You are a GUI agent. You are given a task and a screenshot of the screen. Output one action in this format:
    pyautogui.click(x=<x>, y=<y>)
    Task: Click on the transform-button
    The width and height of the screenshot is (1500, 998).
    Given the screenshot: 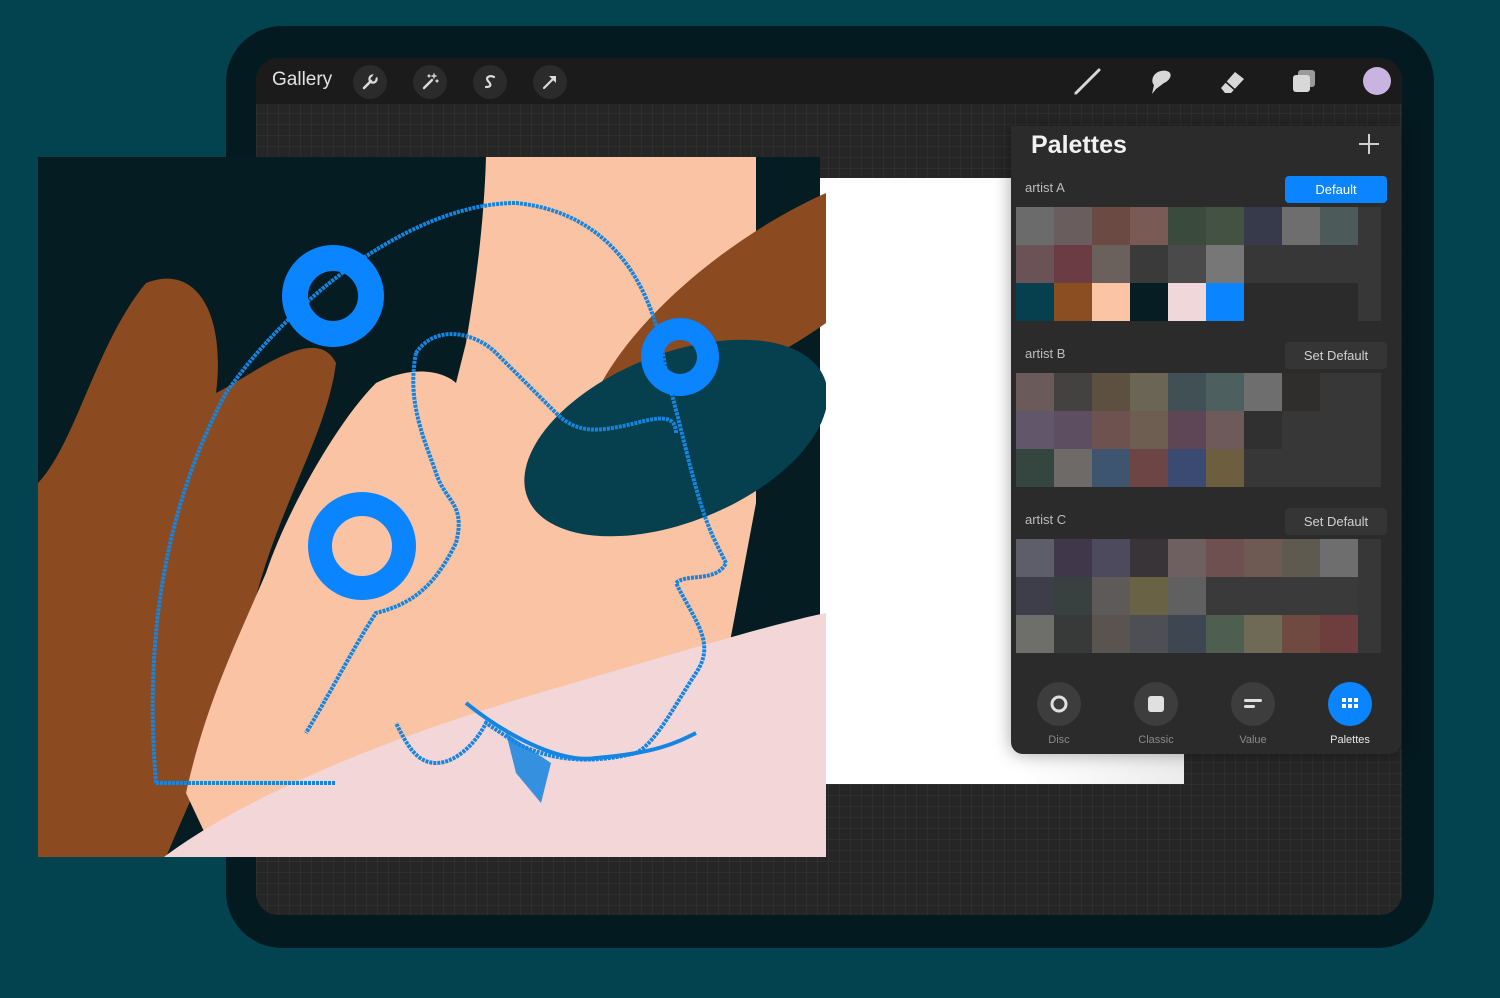 What is the action you would take?
    pyautogui.click(x=550, y=82)
    